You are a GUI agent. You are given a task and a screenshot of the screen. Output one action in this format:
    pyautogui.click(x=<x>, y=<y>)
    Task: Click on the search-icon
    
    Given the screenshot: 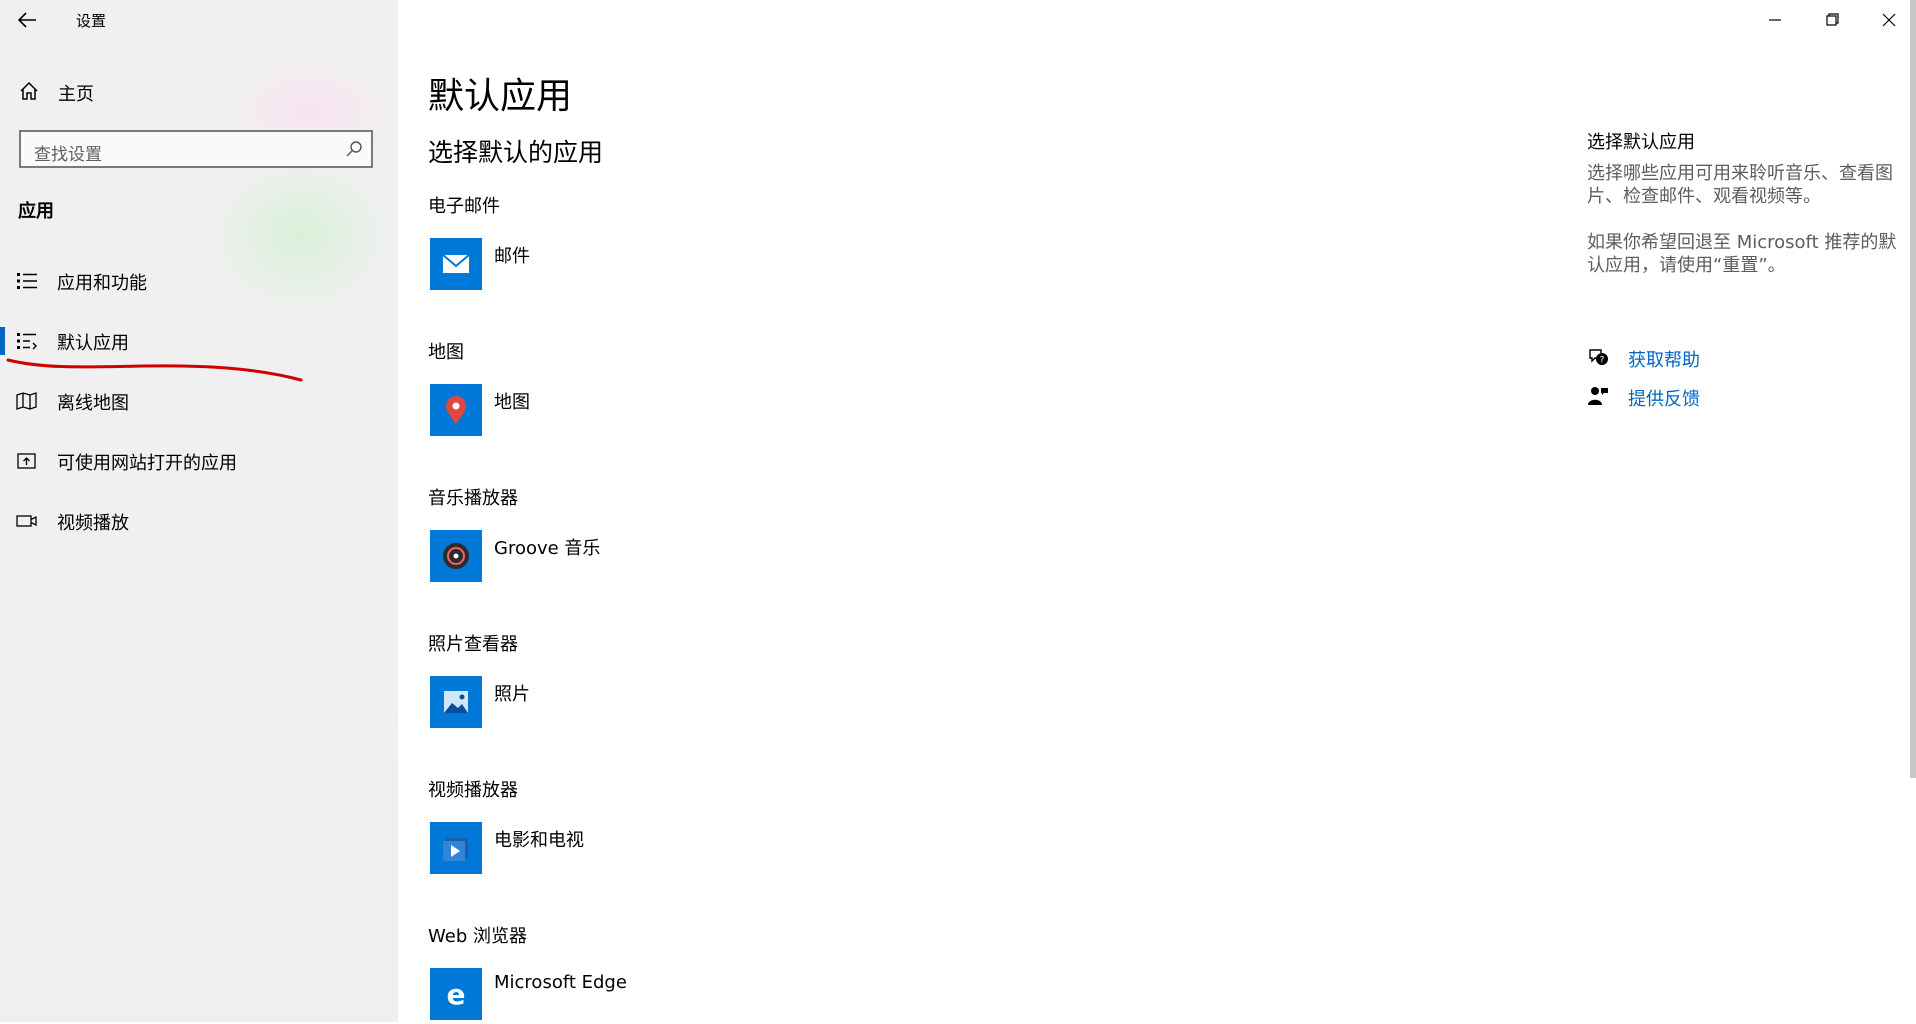 What is the action you would take?
    pyautogui.click(x=354, y=149)
    